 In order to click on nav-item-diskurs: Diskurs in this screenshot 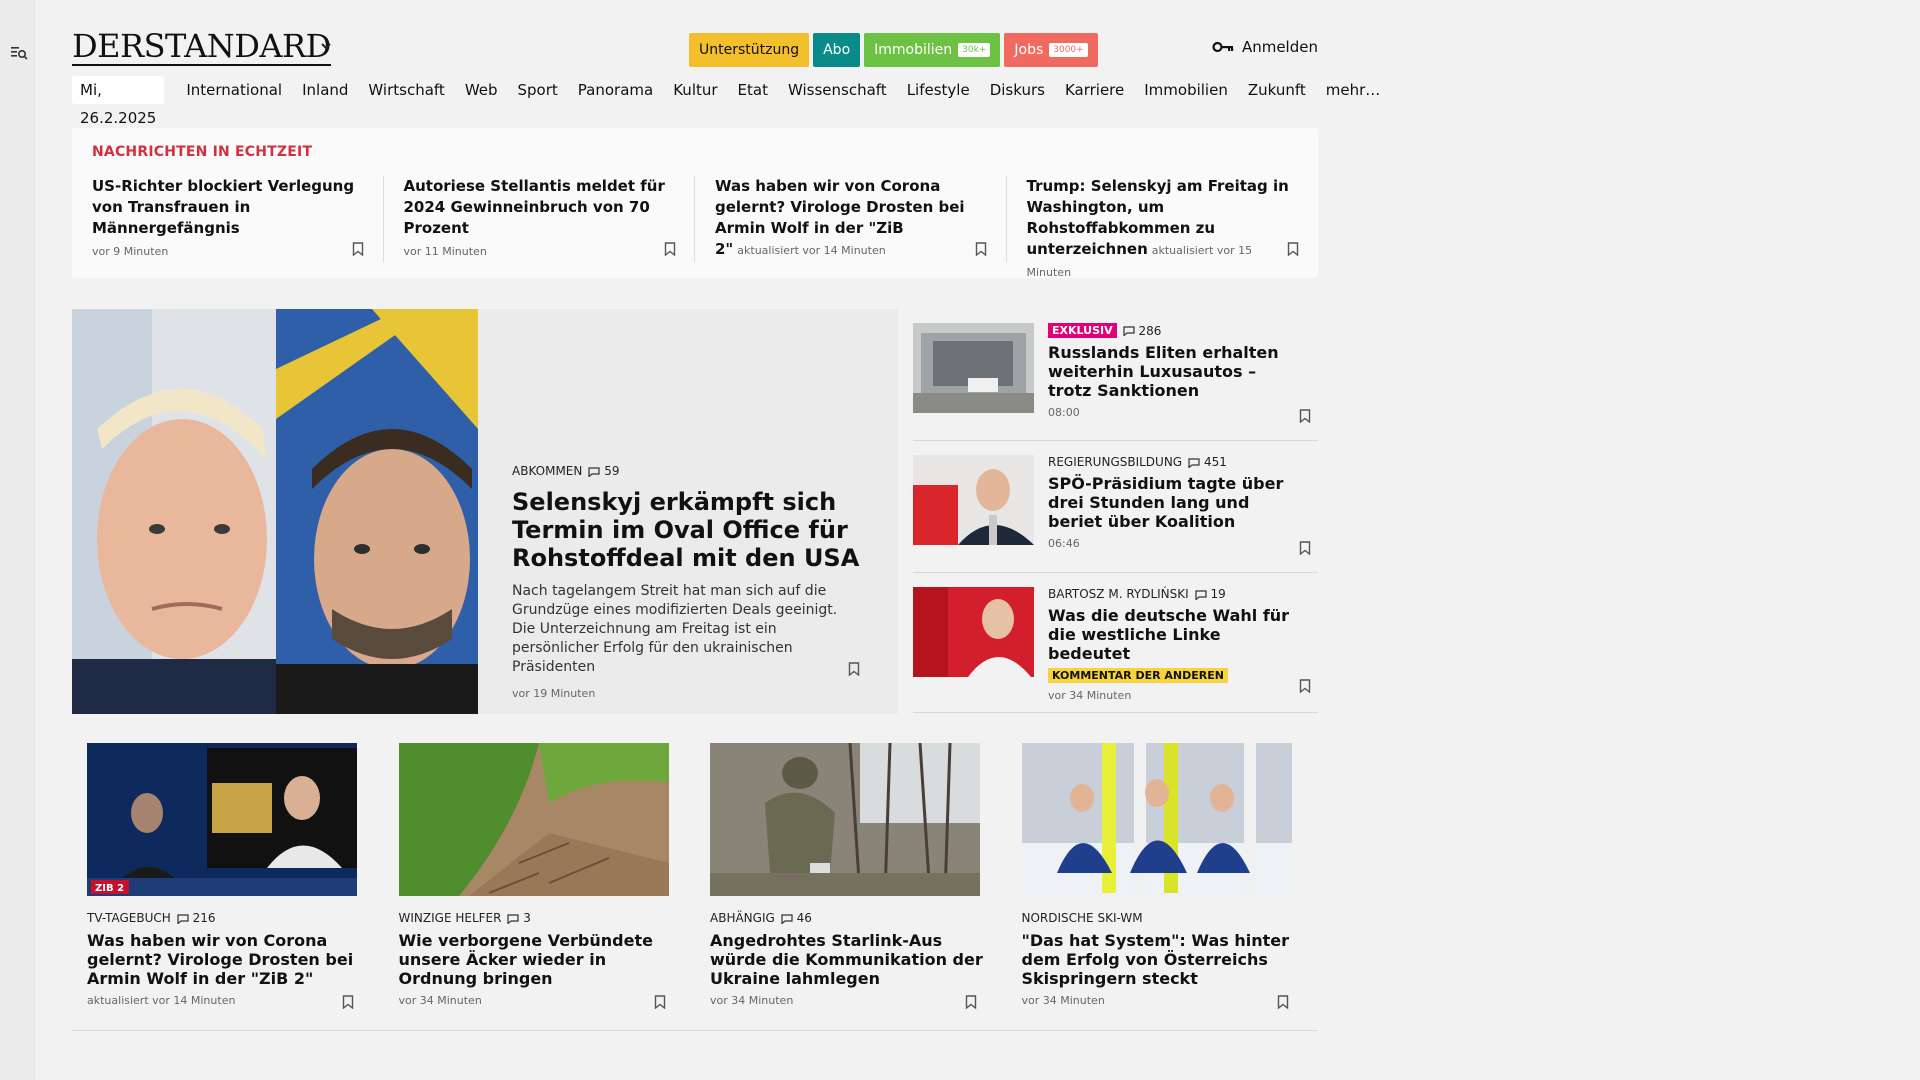, I will do `click(1017, 90)`.